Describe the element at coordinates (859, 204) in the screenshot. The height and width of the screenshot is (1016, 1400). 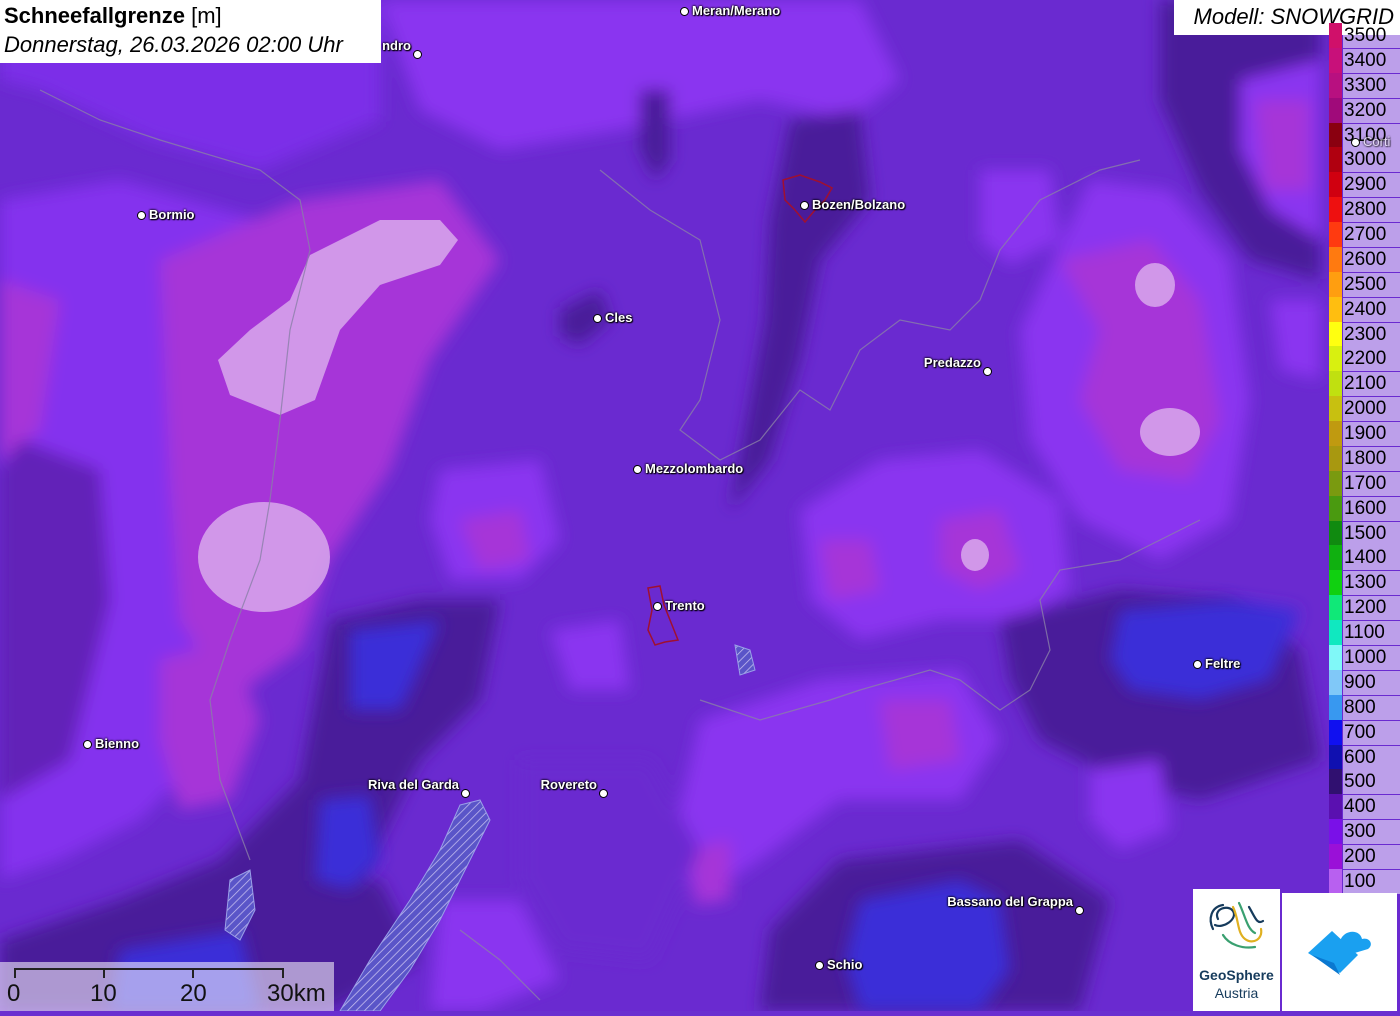
I see `city-label: Bozen/Bolzano` at that location.